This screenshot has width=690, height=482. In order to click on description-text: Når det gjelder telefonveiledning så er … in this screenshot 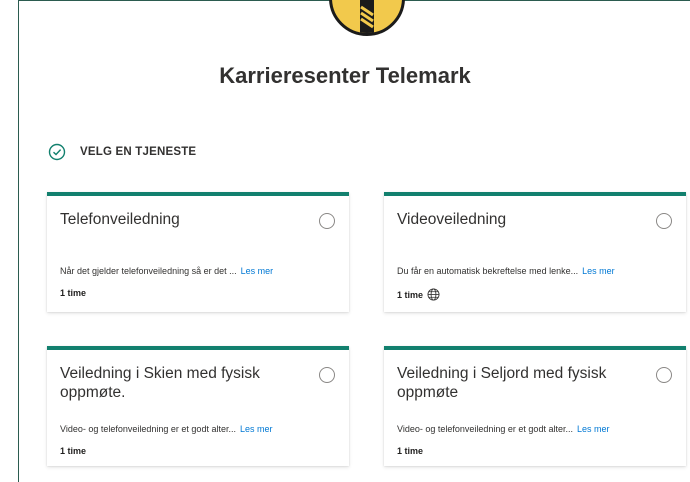, I will do `click(148, 271)`.